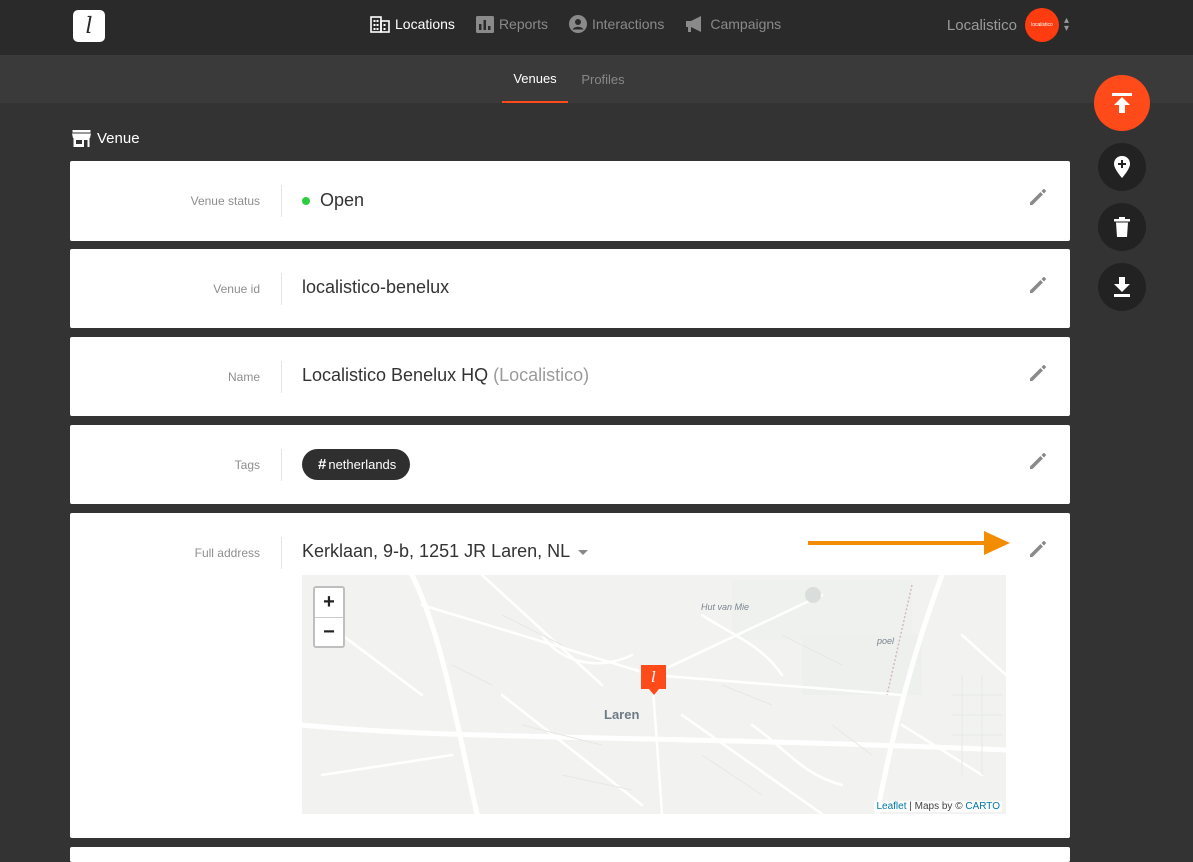  What do you see at coordinates (909, 543) in the screenshot?
I see `arrow-annotation-icon` at bounding box center [909, 543].